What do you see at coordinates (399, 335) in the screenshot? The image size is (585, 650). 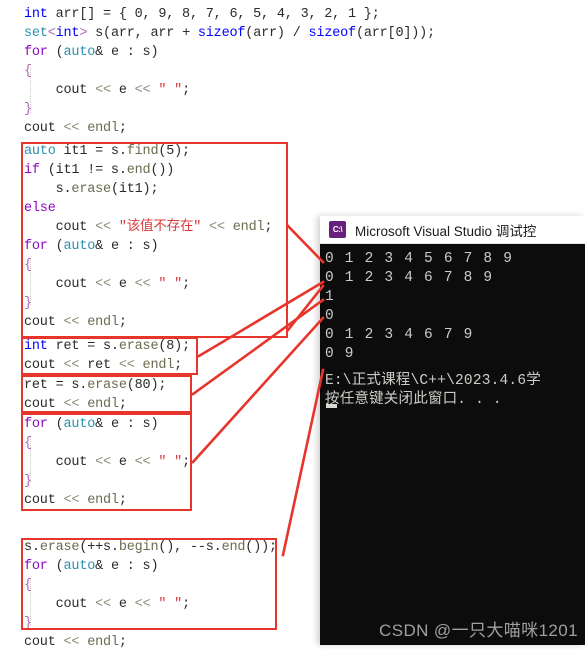 I see `console-line: 0 1 2 3 4 6 7 9` at bounding box center [399, 335].